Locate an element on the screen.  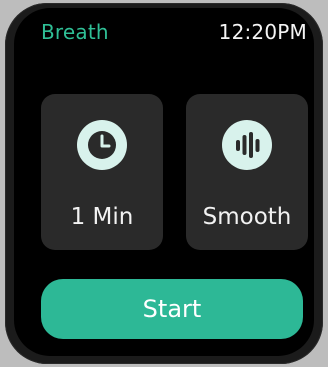
pattern-label: Smooth is located at coordinates (247, 217).